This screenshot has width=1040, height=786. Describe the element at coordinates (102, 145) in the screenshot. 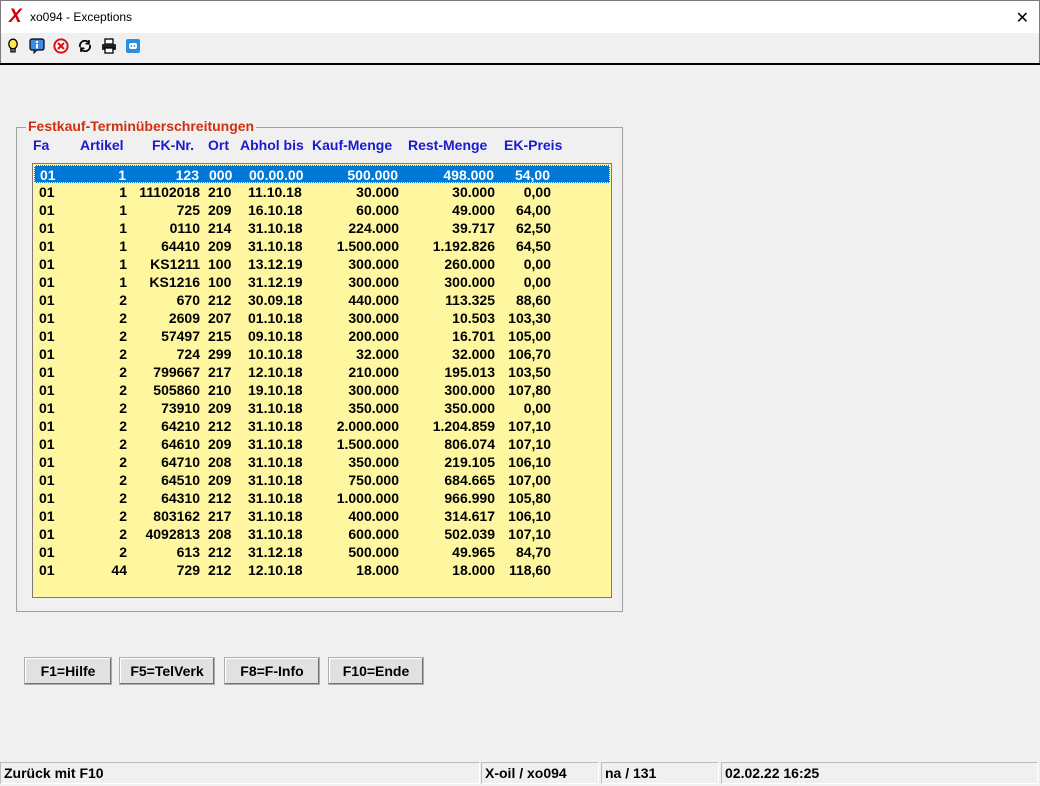

I see `header-artikel: Artikel` at that location.